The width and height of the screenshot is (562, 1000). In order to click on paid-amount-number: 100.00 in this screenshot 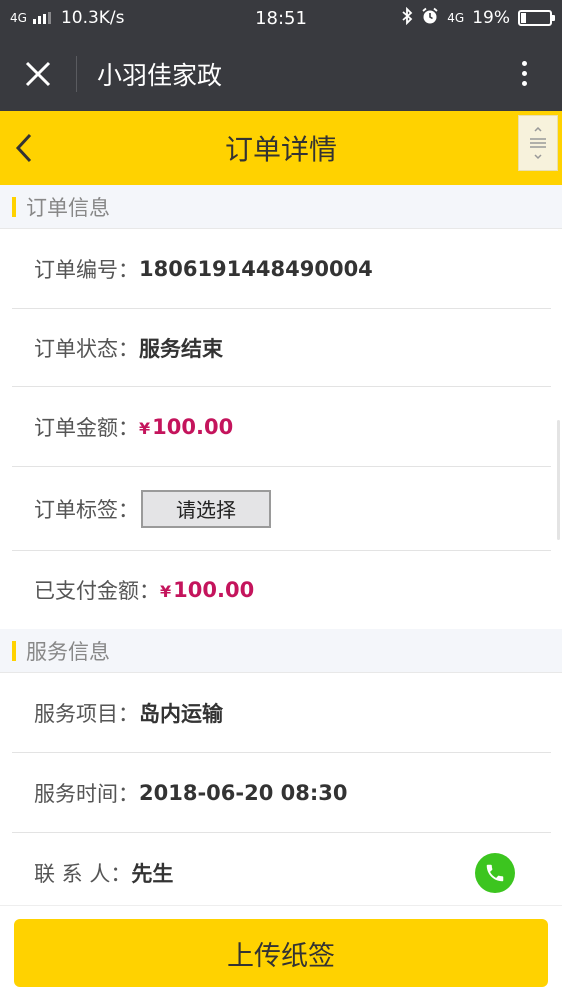, I will do `click(214, 590)`.